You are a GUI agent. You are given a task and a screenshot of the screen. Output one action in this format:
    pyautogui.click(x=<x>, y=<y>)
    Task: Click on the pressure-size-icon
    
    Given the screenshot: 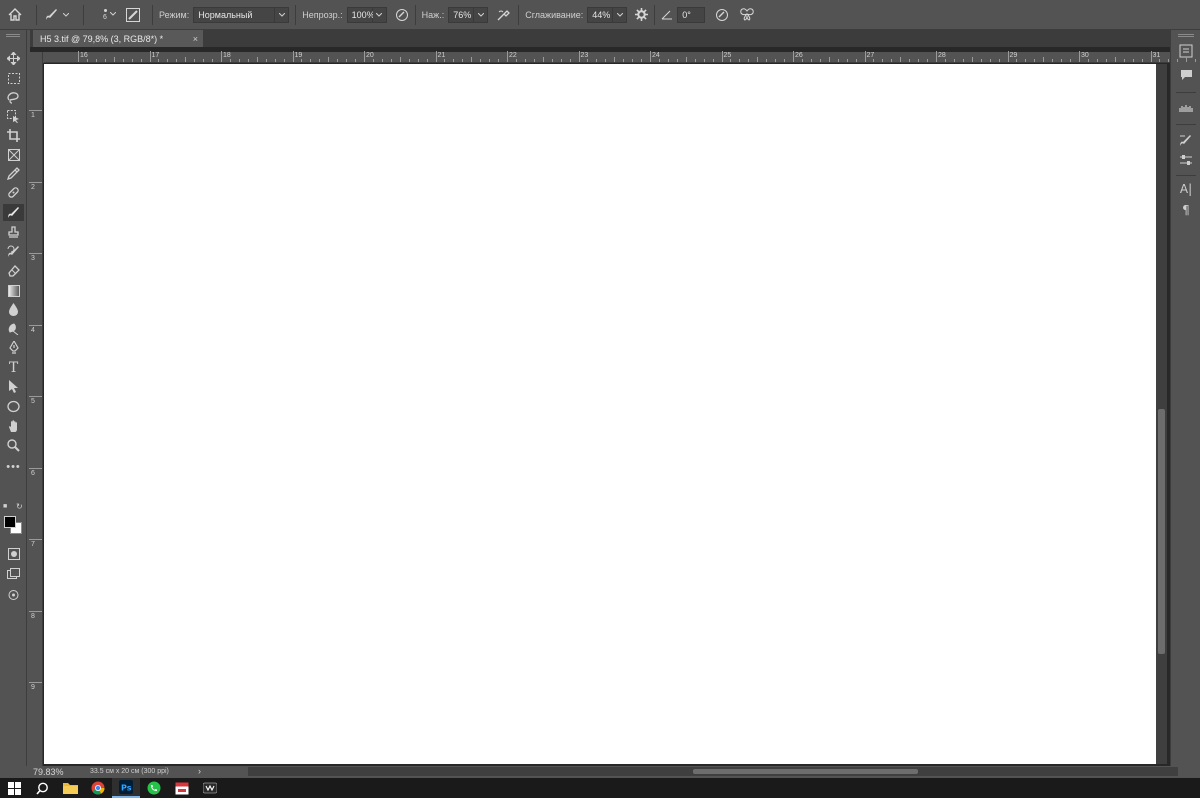 What is the action you would take?
    pyautogui.click(x=722, y=15)
    